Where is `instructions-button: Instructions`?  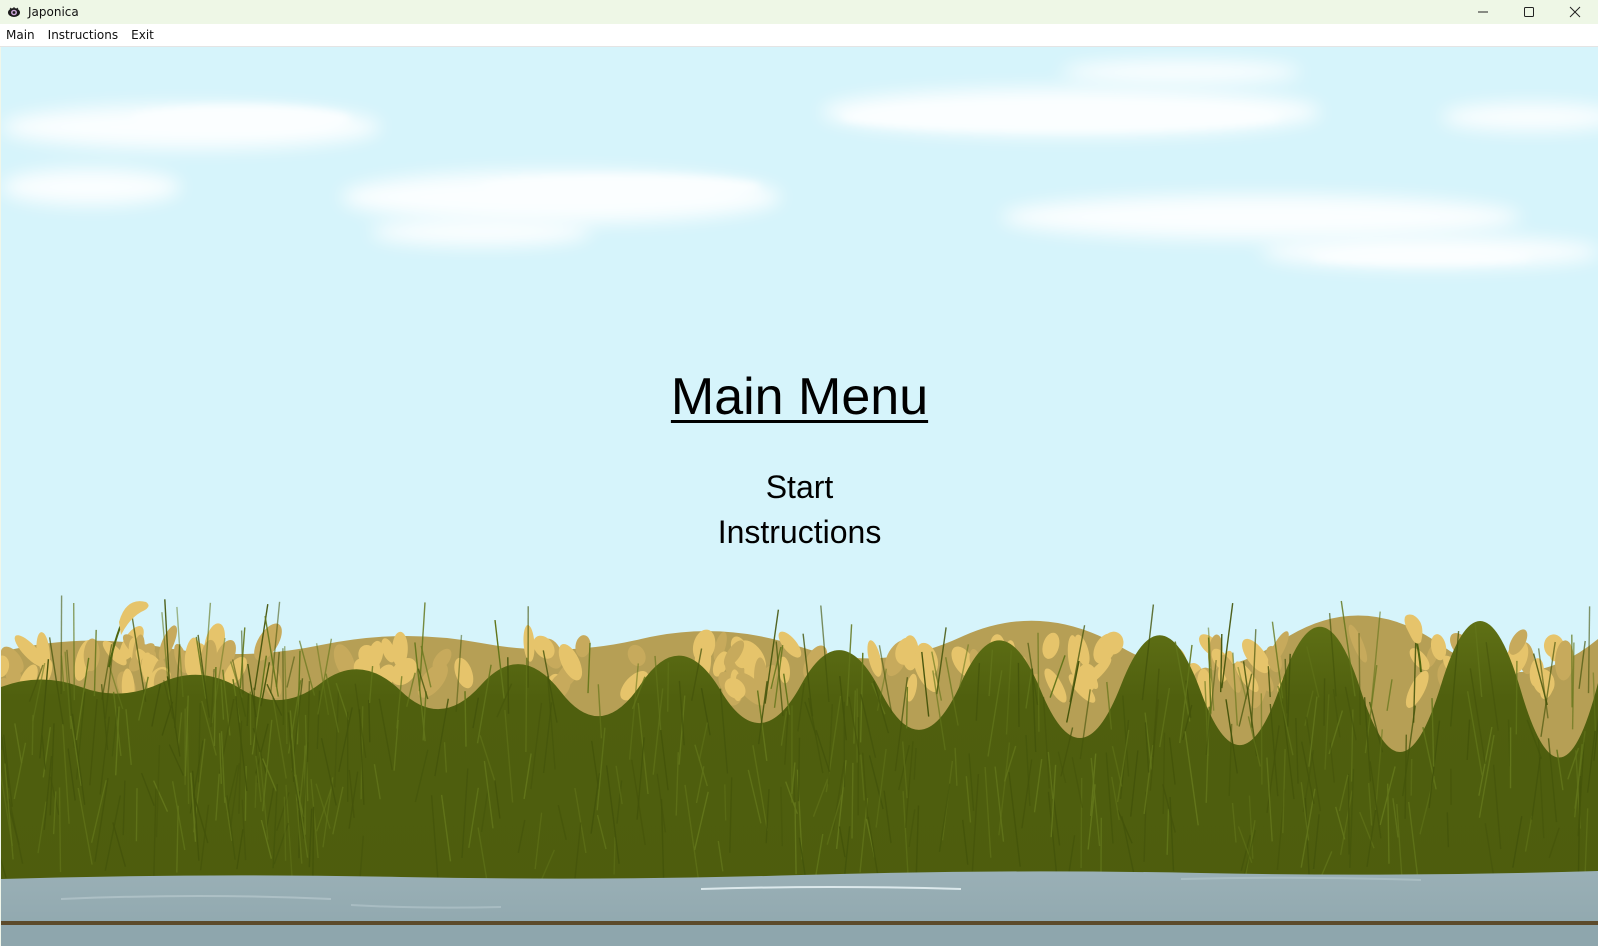 instructions-button: Instructions is located at coordinates (800, 532).